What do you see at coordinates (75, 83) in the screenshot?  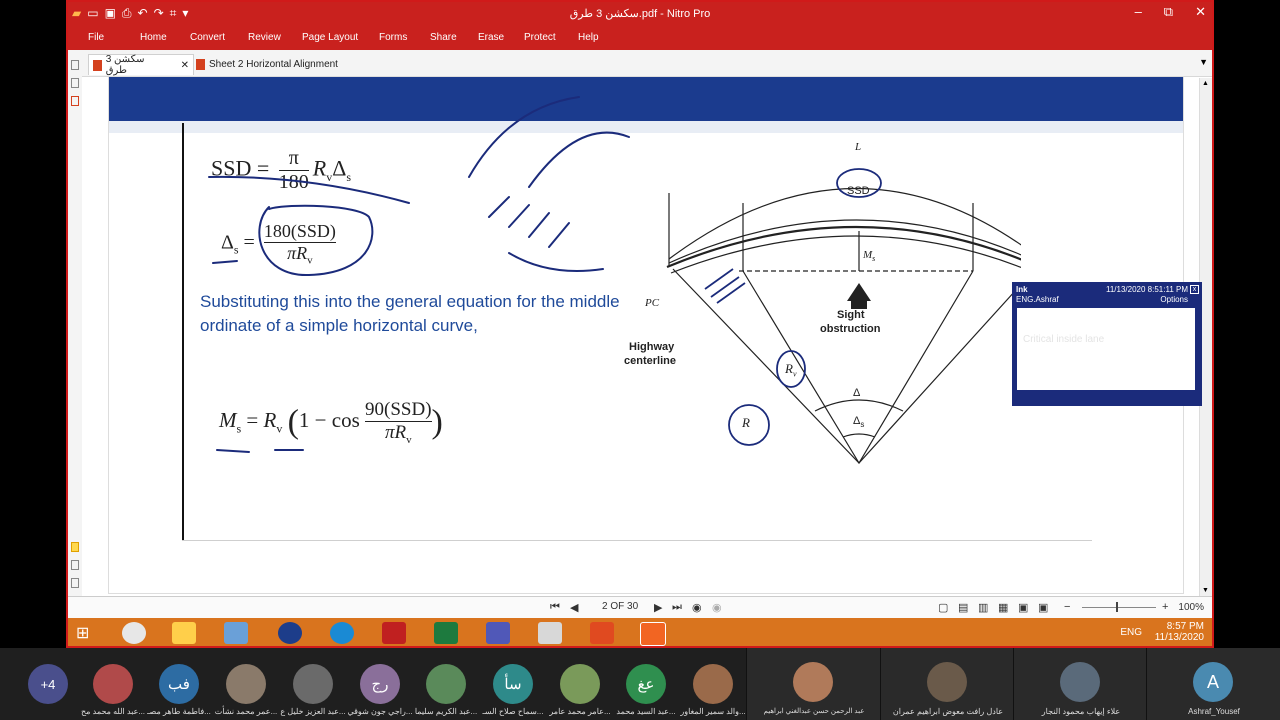 I see `bookmarks-panel-icon` at bounding box center [75, 83].